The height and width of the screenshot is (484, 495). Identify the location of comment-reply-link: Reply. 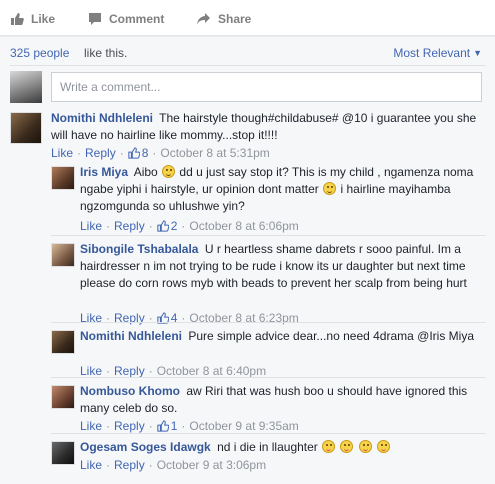
(100, 153).